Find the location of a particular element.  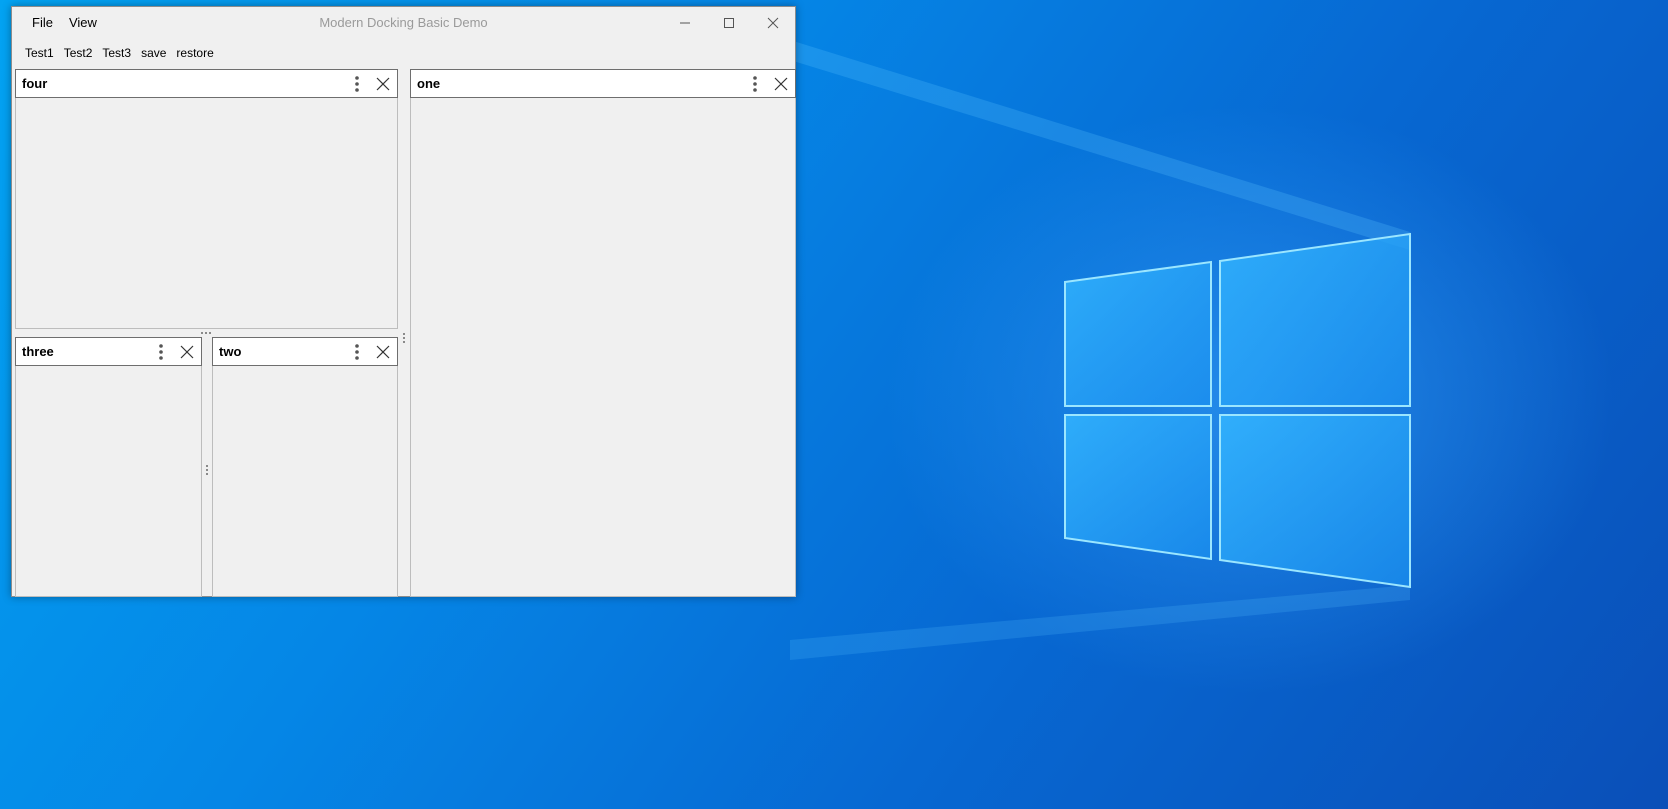

minimize-icon is located at coordinates (685, 23).